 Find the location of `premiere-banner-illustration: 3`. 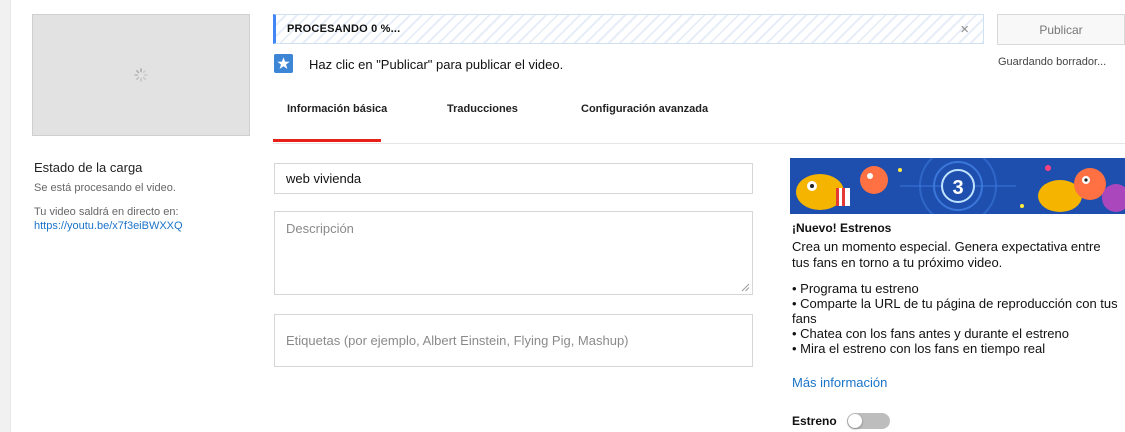

premiere-banner-illustration: 3 is located at coordinates (957, 186).